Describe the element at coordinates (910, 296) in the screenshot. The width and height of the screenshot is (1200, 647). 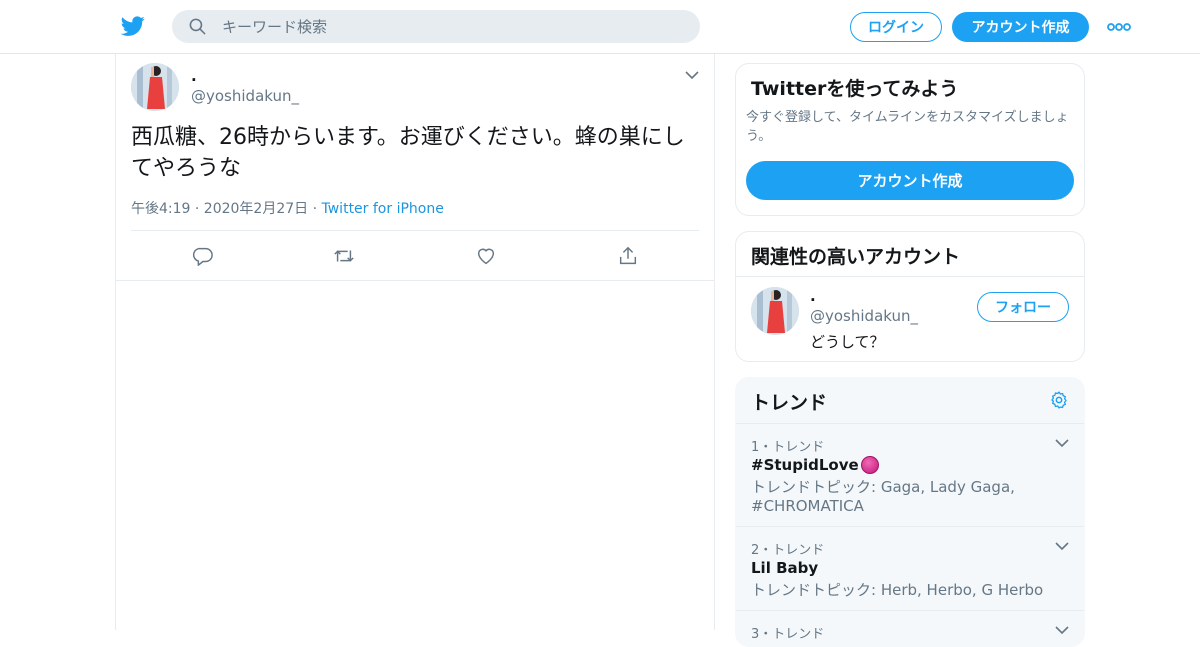
I see `related-accounts-card: 関連性の高いアカウント . @yoshidakun_ どうして？ フォロー` at that location.